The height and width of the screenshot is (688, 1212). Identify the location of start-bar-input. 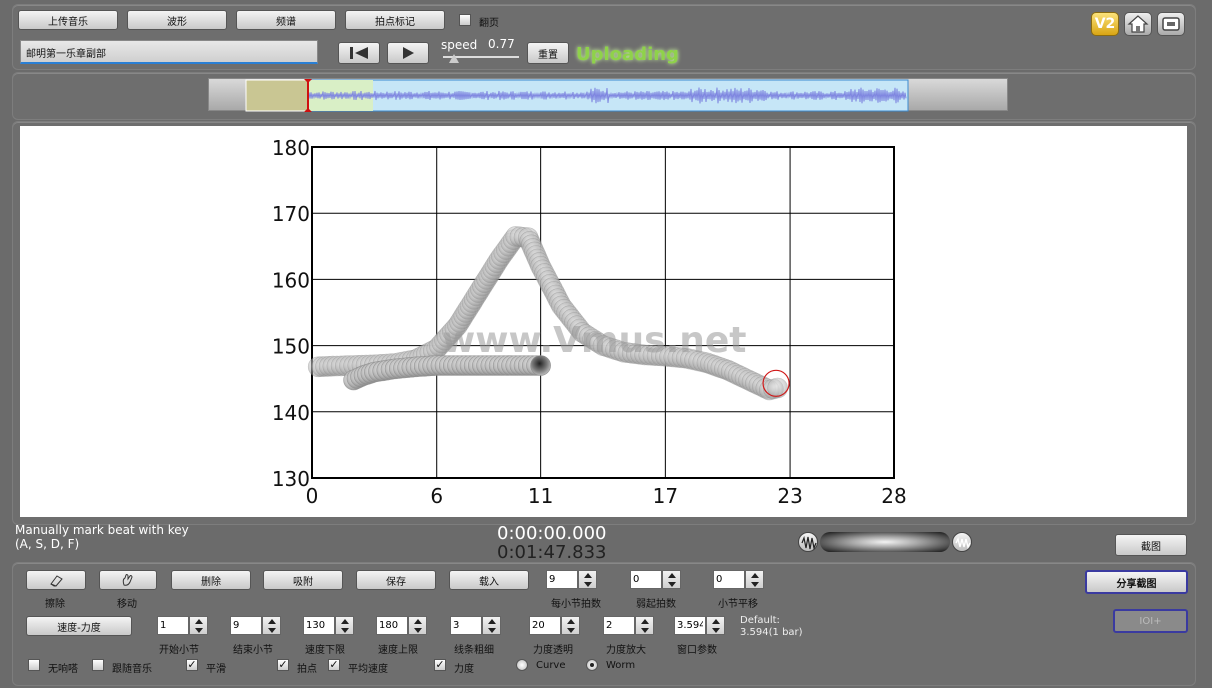
(173, 625).